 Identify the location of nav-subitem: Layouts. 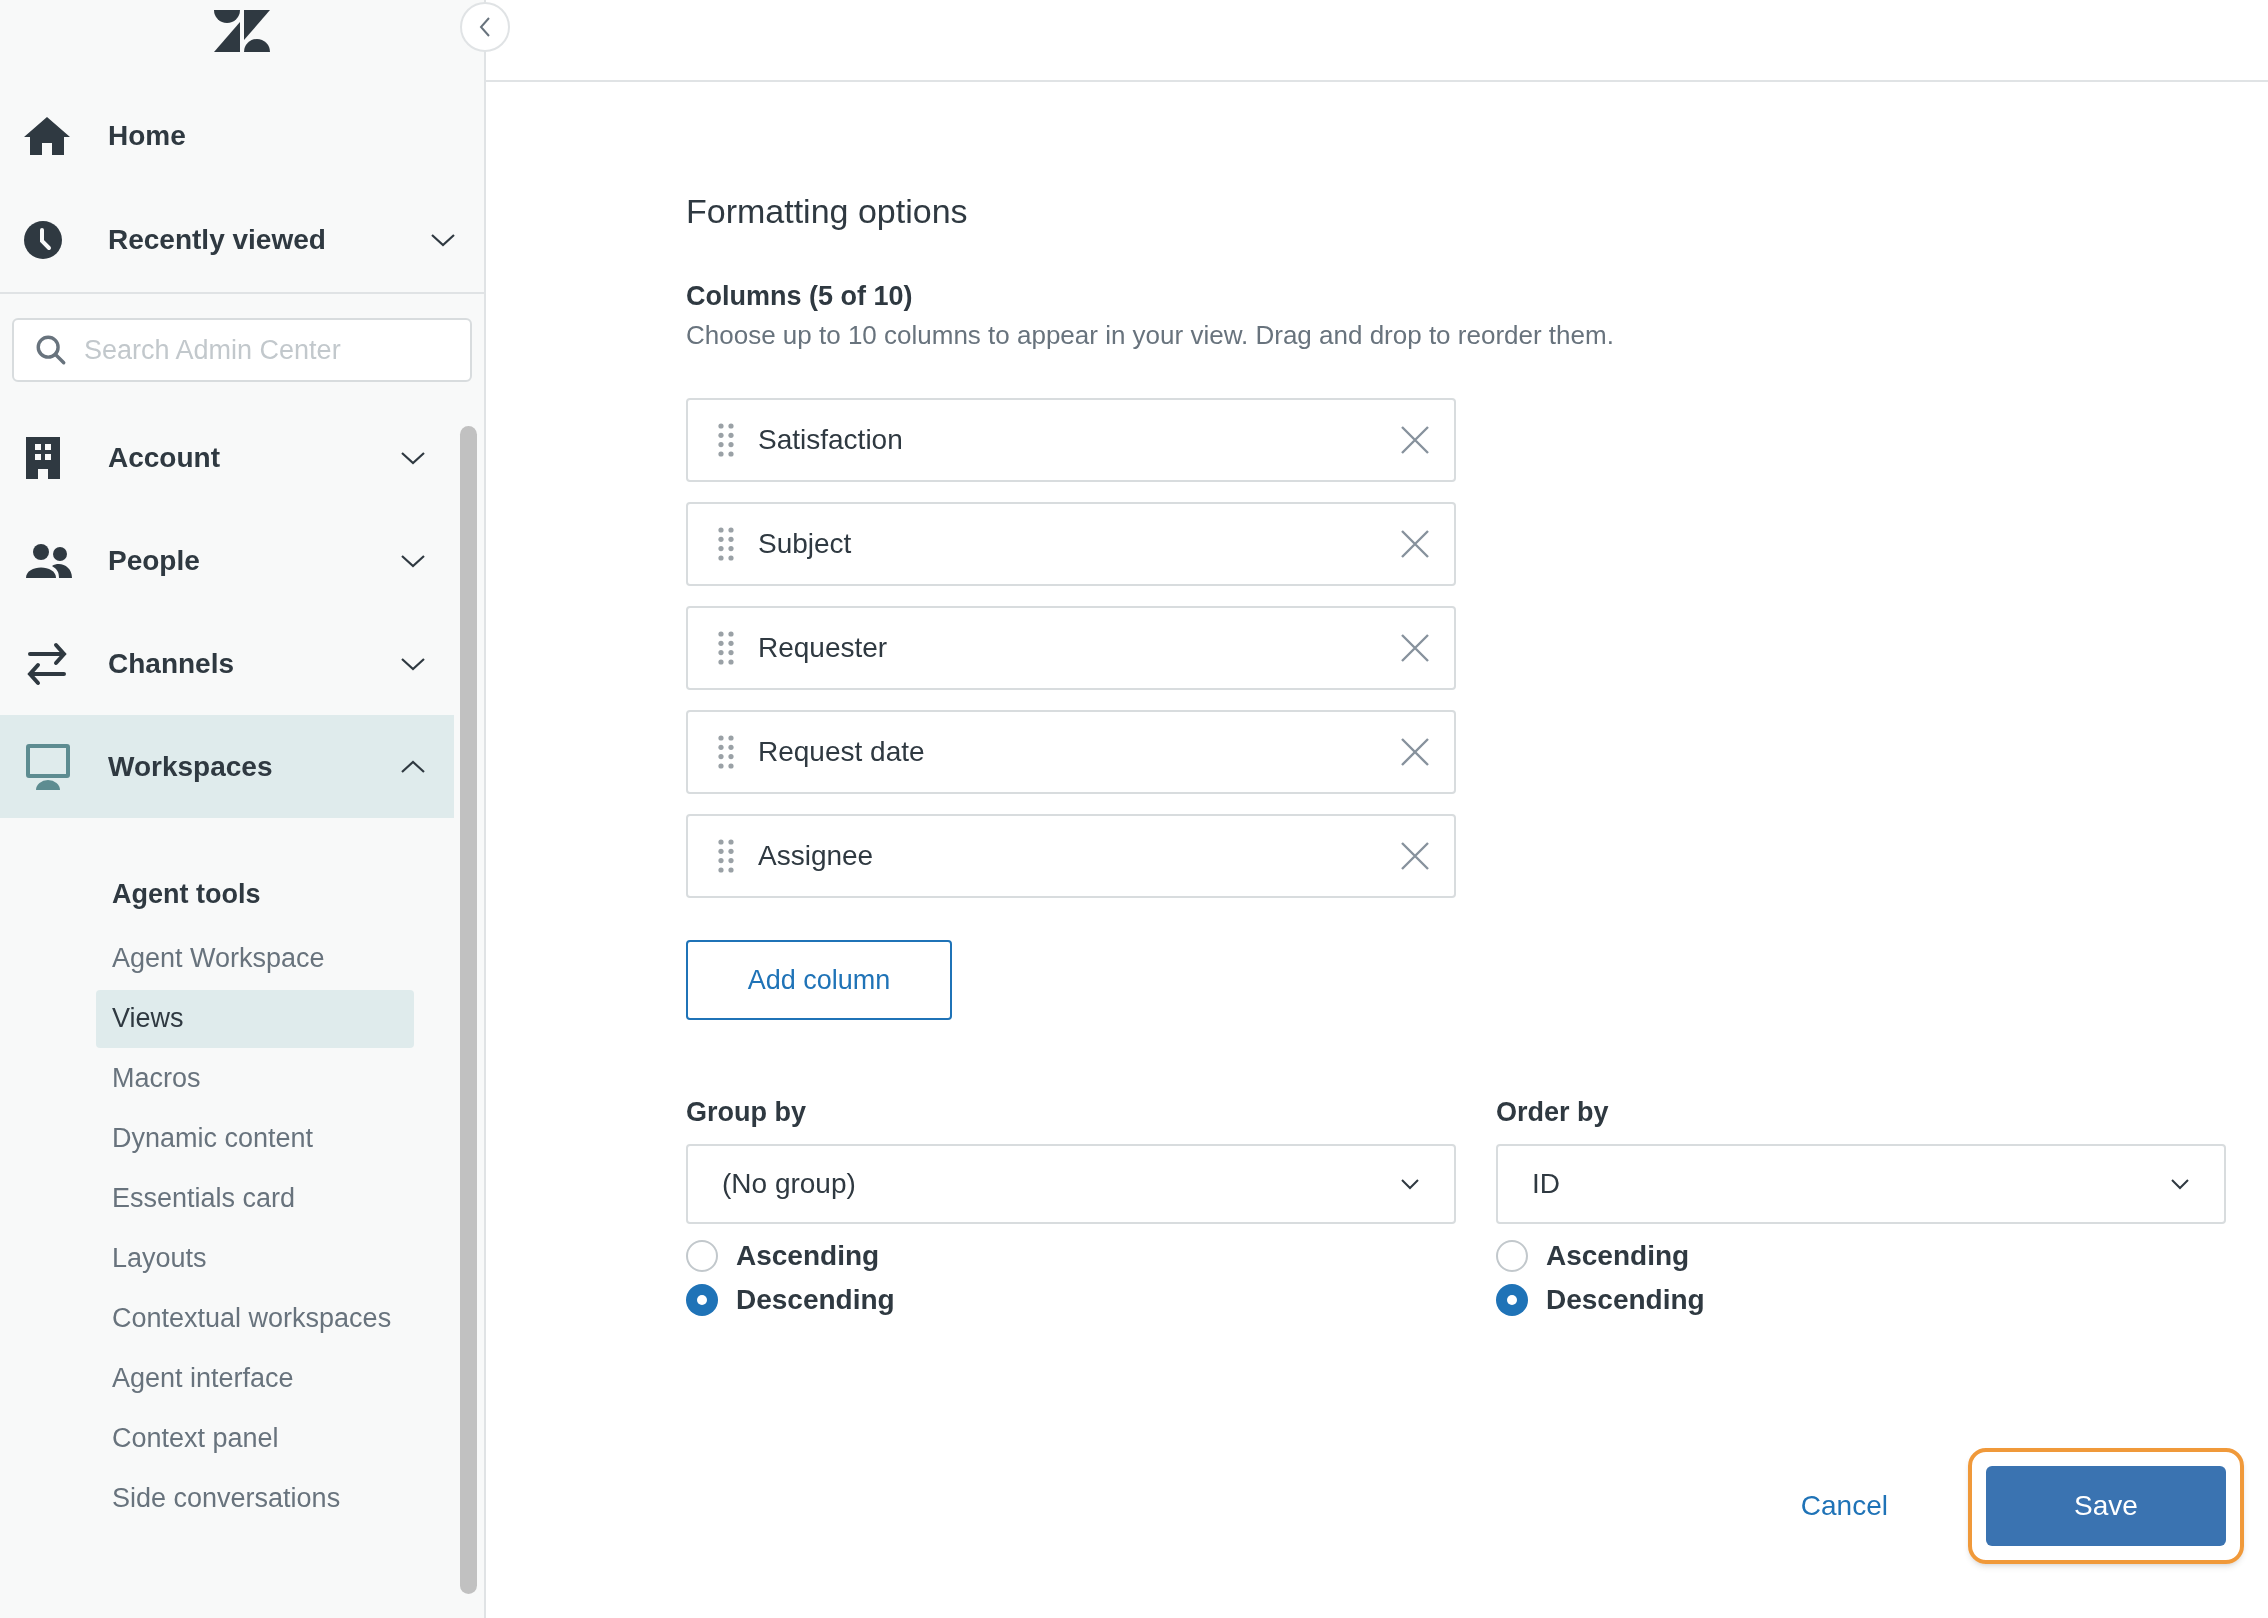
(255, 1259).